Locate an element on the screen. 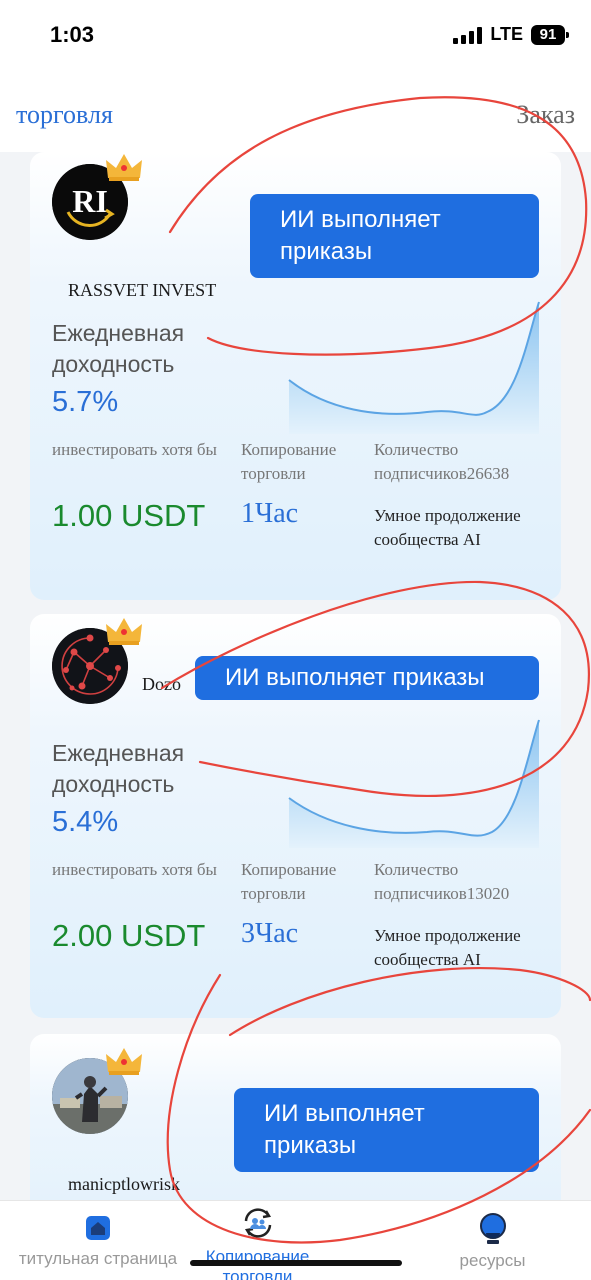 The height and width of the screenshot is (1280, 591). copy-duration: 3Час is located at coordinates (270, 933).